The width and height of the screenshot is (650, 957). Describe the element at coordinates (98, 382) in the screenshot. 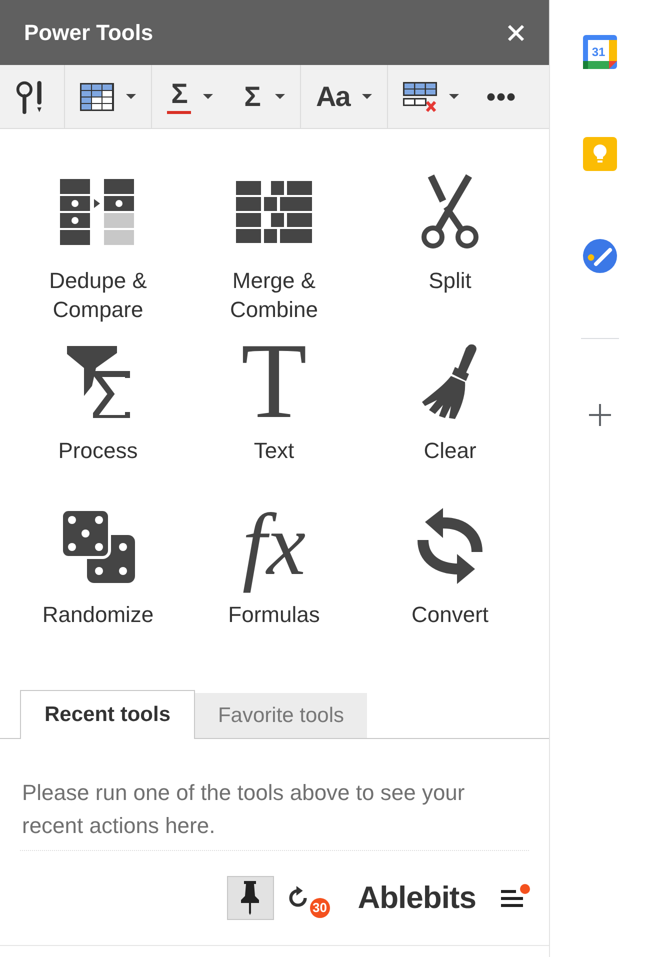

I see `funnel-sigma-icon` at that location.